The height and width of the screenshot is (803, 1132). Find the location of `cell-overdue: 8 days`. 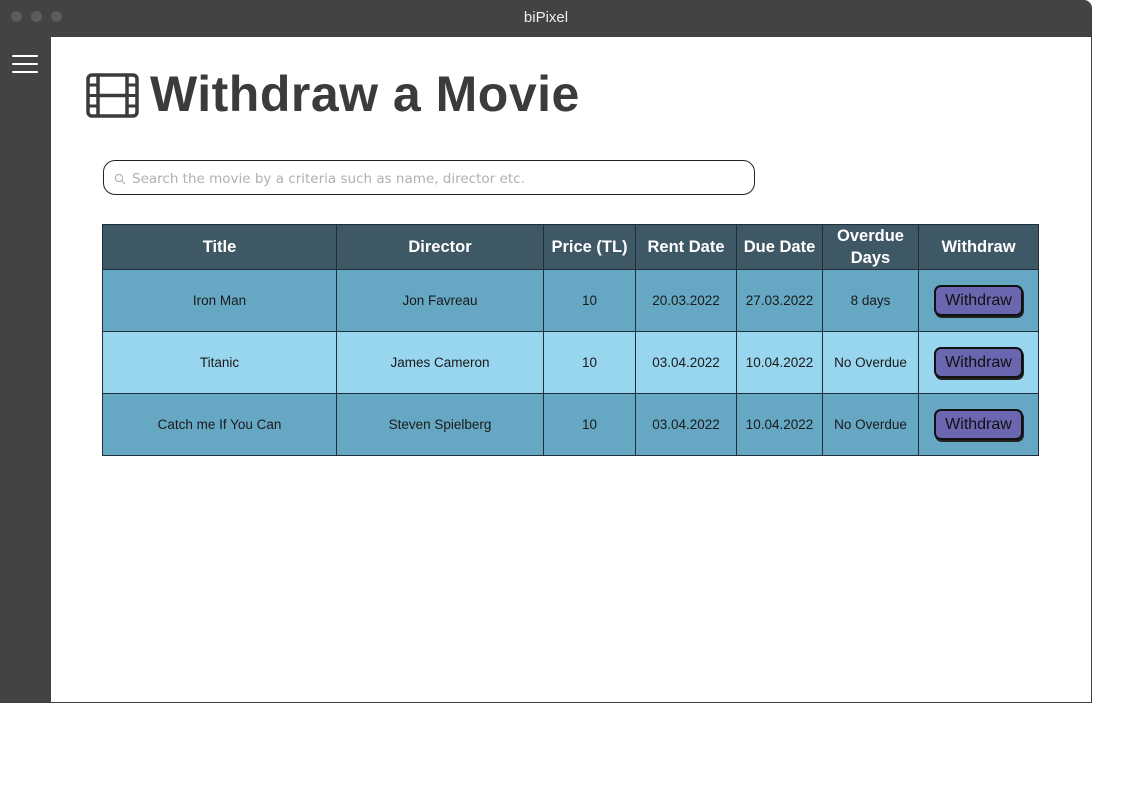

cell-overdue: 8 days is located at coordinates (870, 300).